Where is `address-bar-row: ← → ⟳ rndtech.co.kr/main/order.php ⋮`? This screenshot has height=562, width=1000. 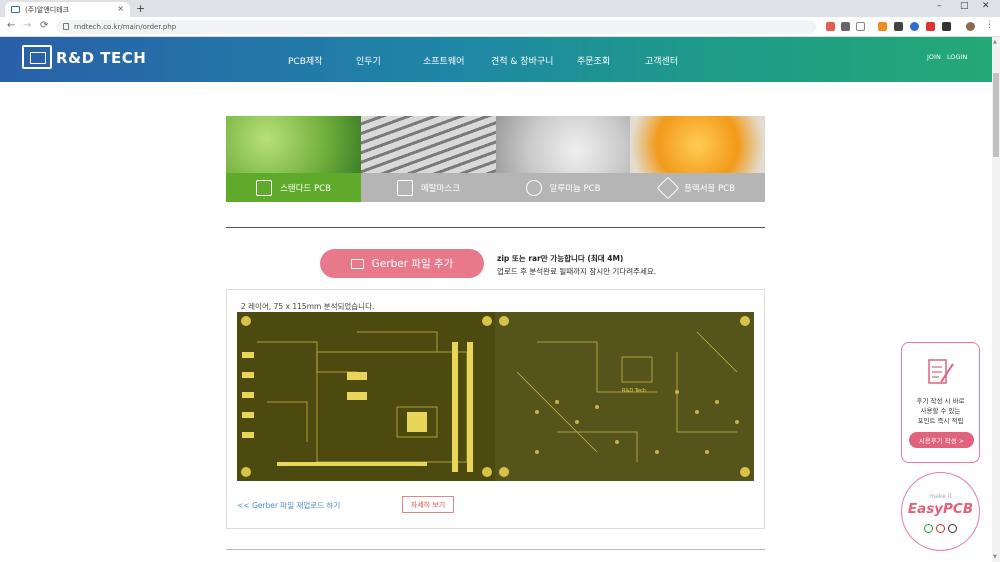
address-bar-row: ← → ⟳ rndtech.co.kr/main/order.php ⋮ is located at coordinates (500, 27).